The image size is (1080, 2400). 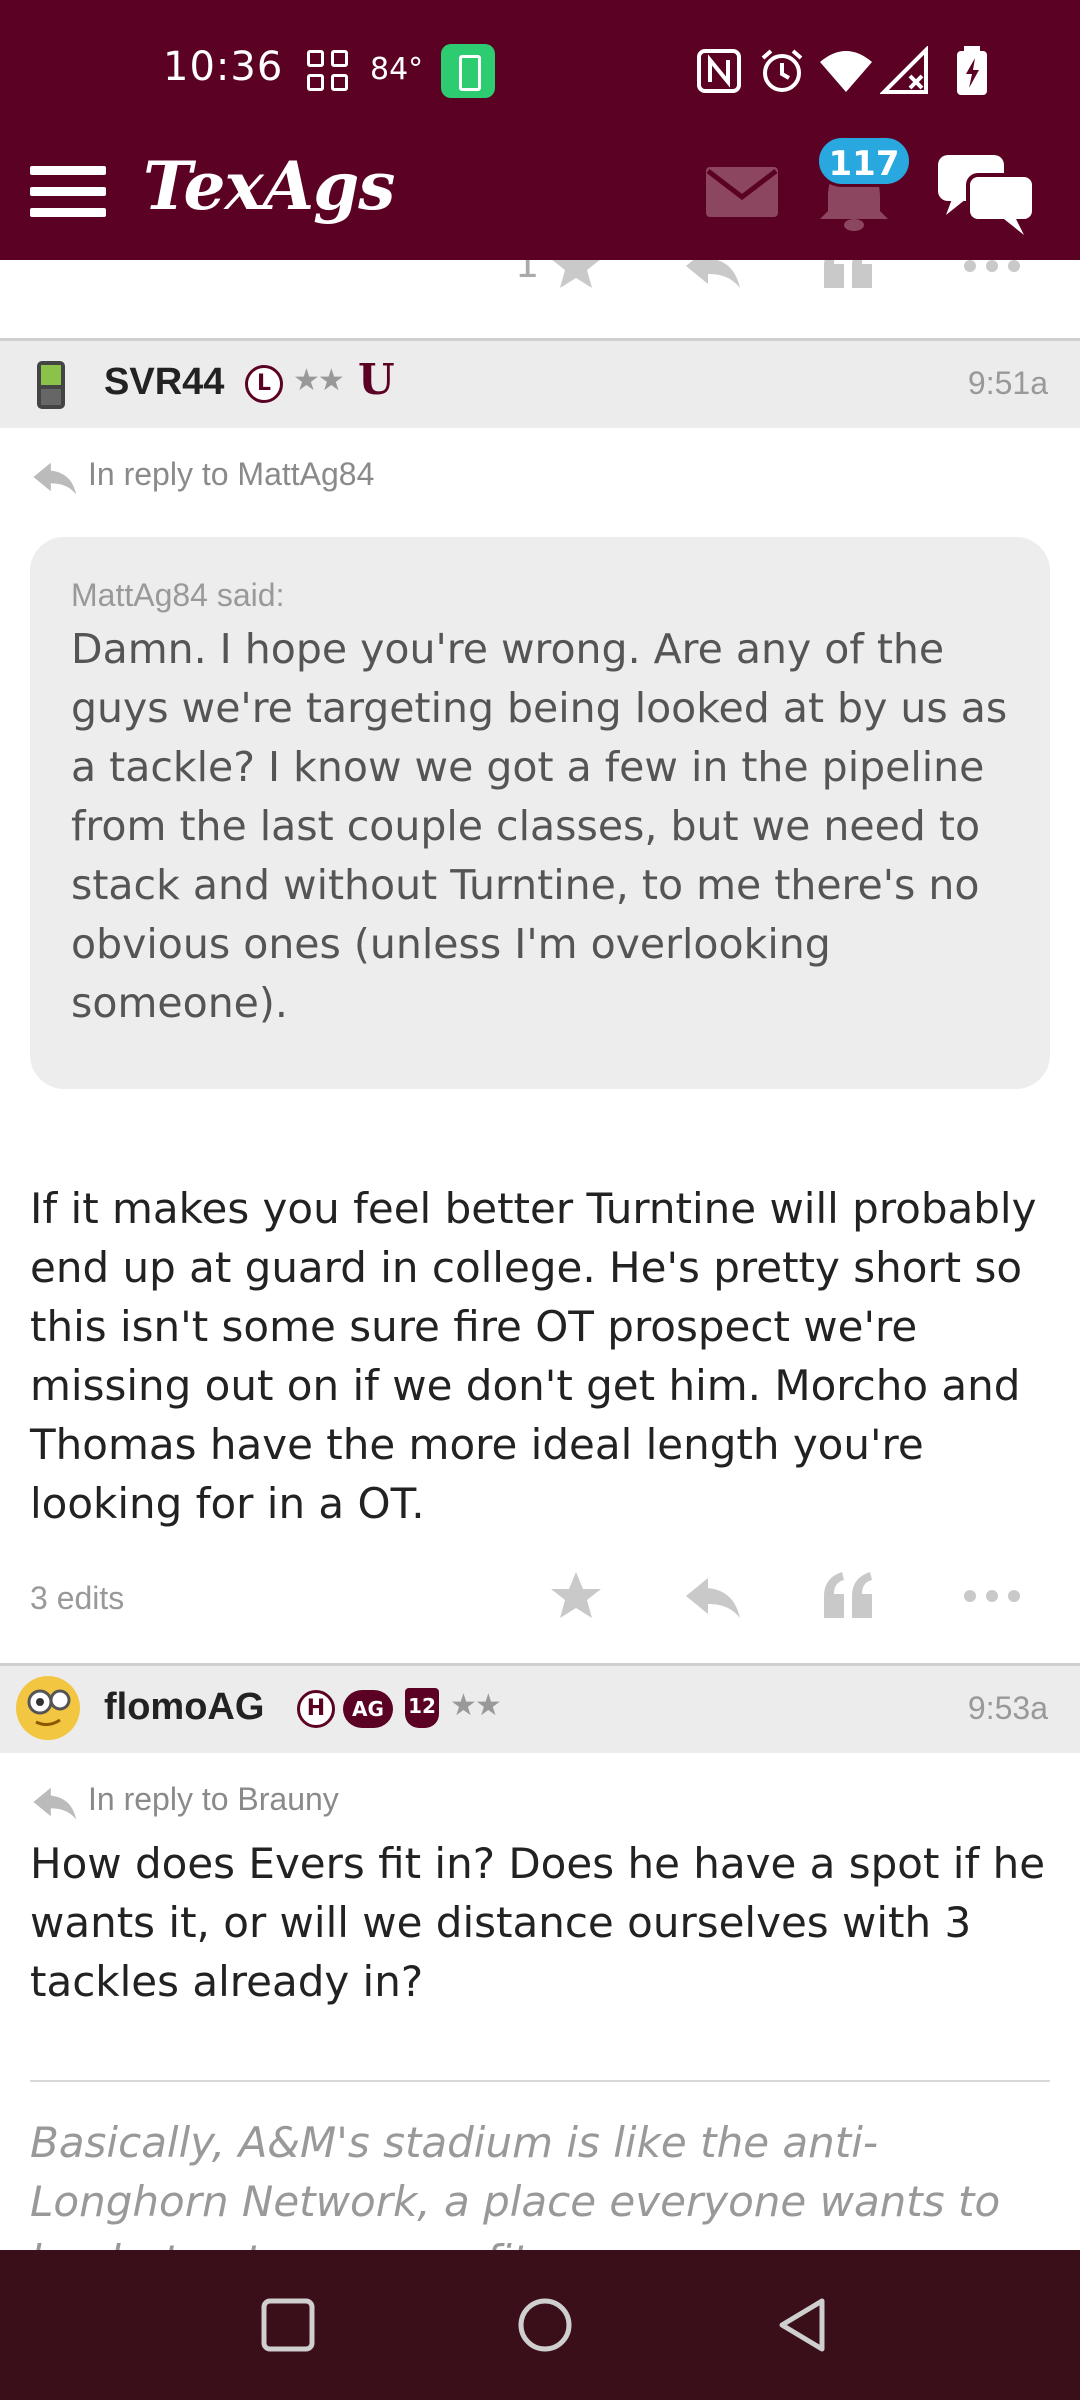 I want to click on 12th-man-badge: 12, so click(x=422, y=1708).